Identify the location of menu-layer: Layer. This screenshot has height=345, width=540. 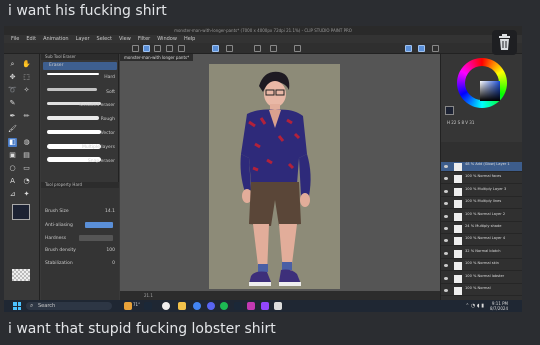
(83, 39).